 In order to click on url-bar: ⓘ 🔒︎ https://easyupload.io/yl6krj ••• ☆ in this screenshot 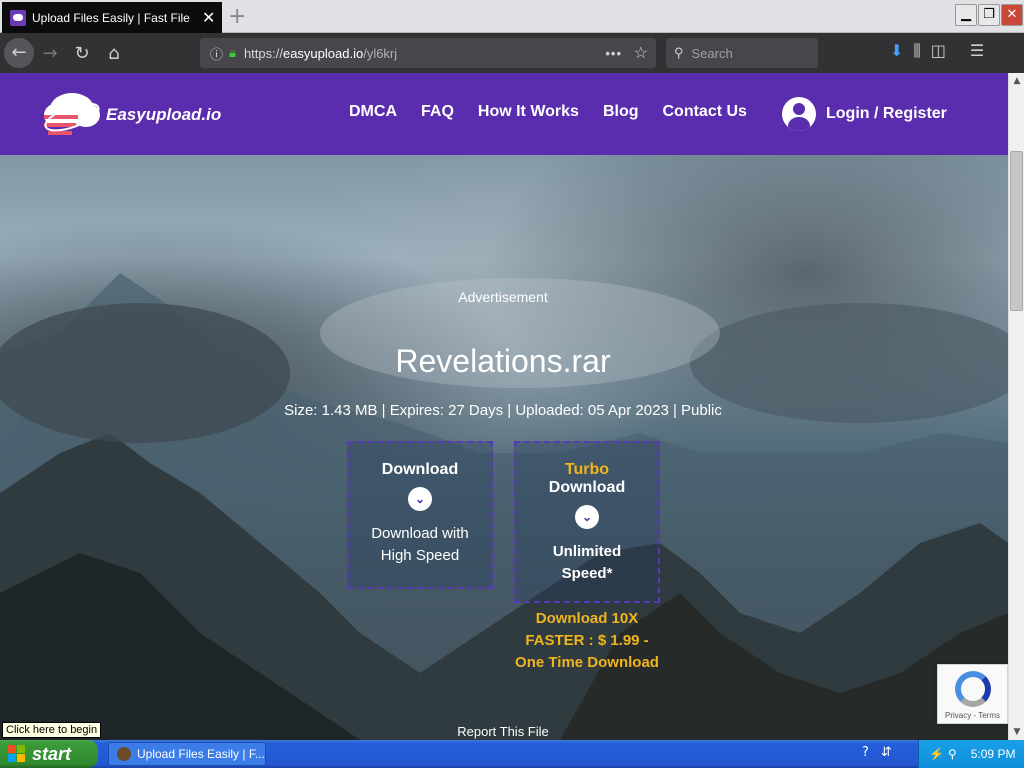, I will do `click(428, 53)`.